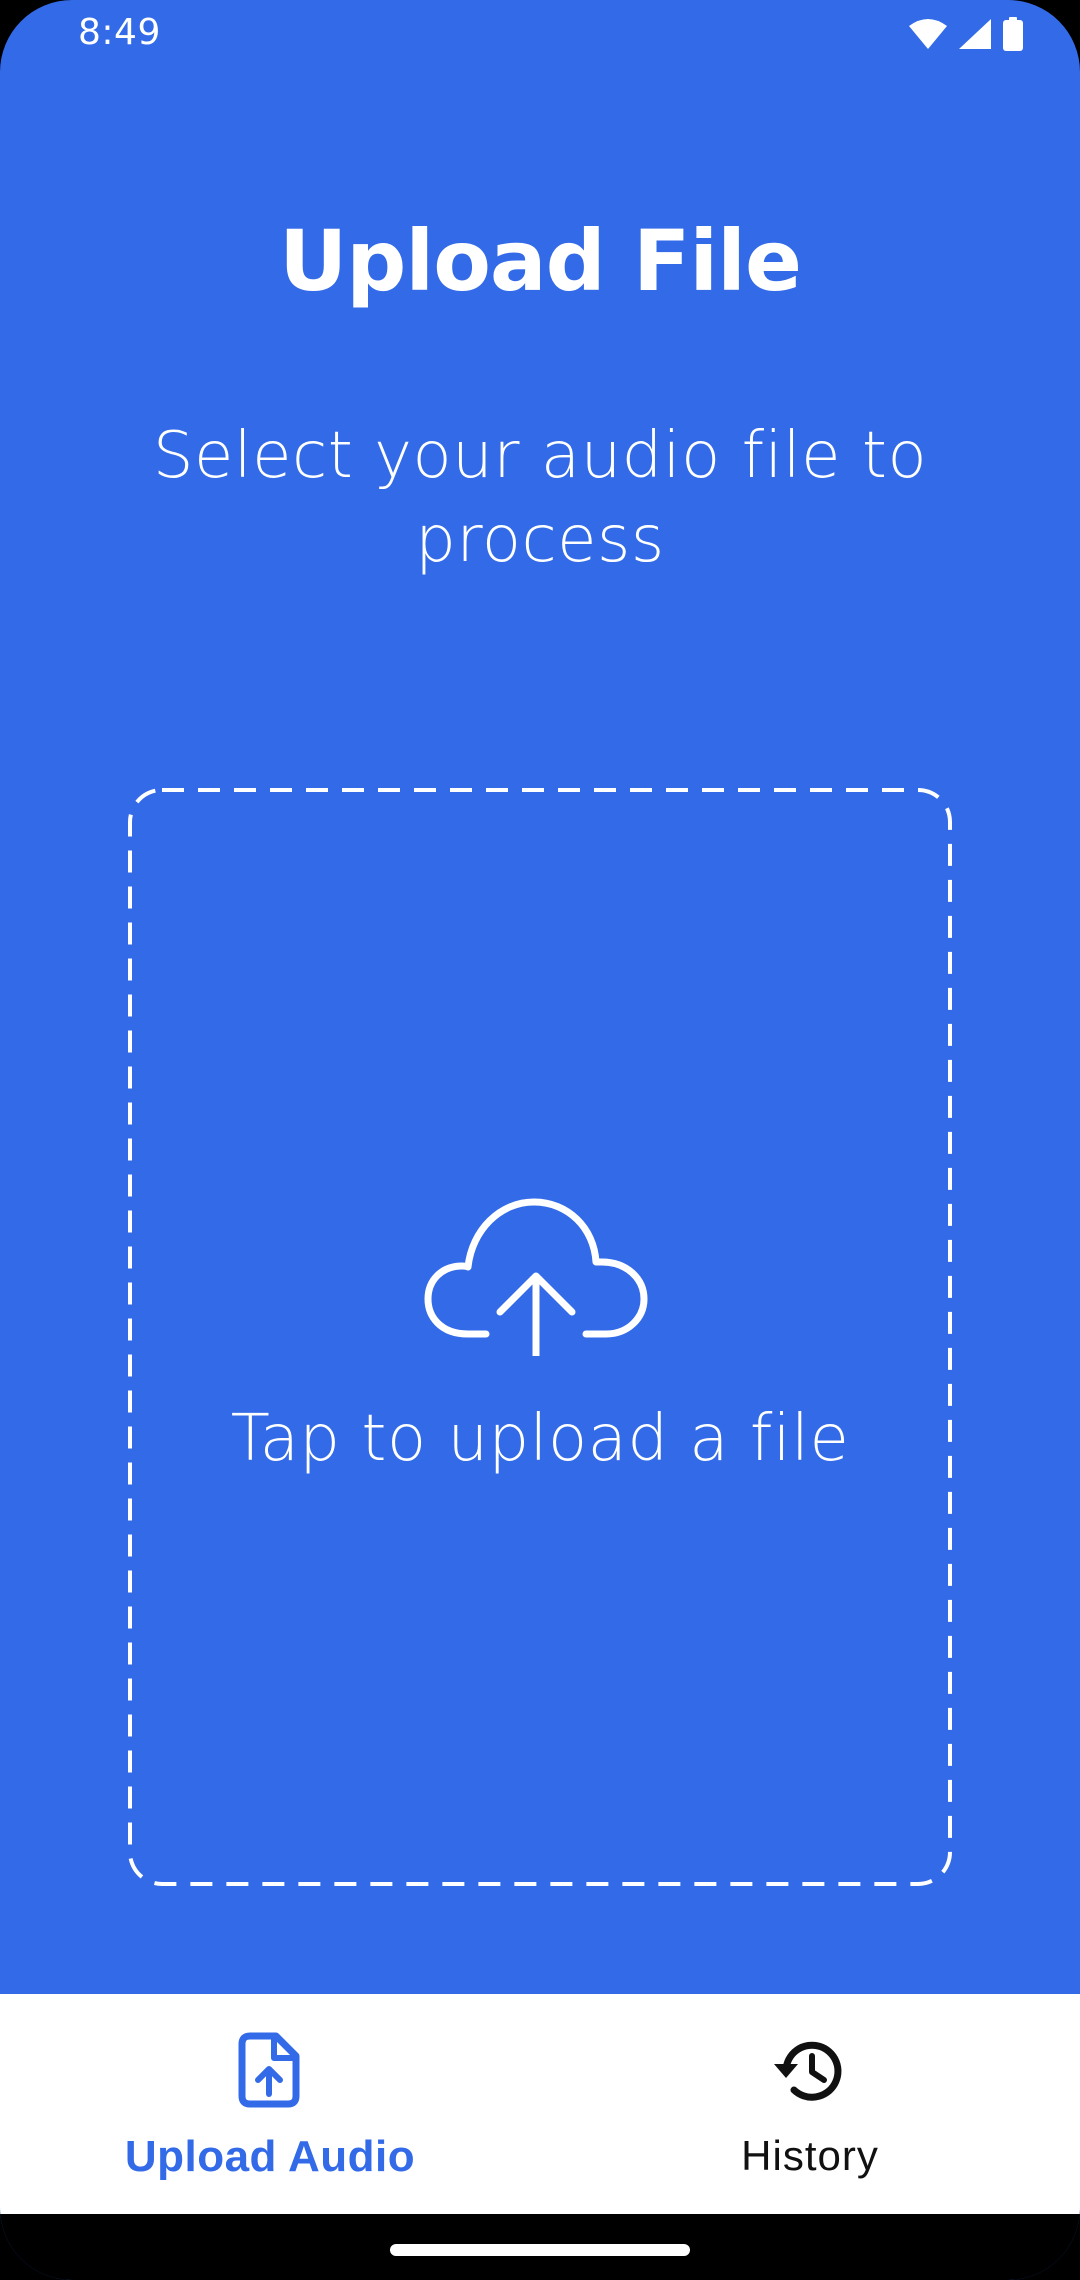 The image size is (1080, 2280). Describe the element at coordinates (810, 2155) in the screenshot. I see `nav-label-history: History` at that location.